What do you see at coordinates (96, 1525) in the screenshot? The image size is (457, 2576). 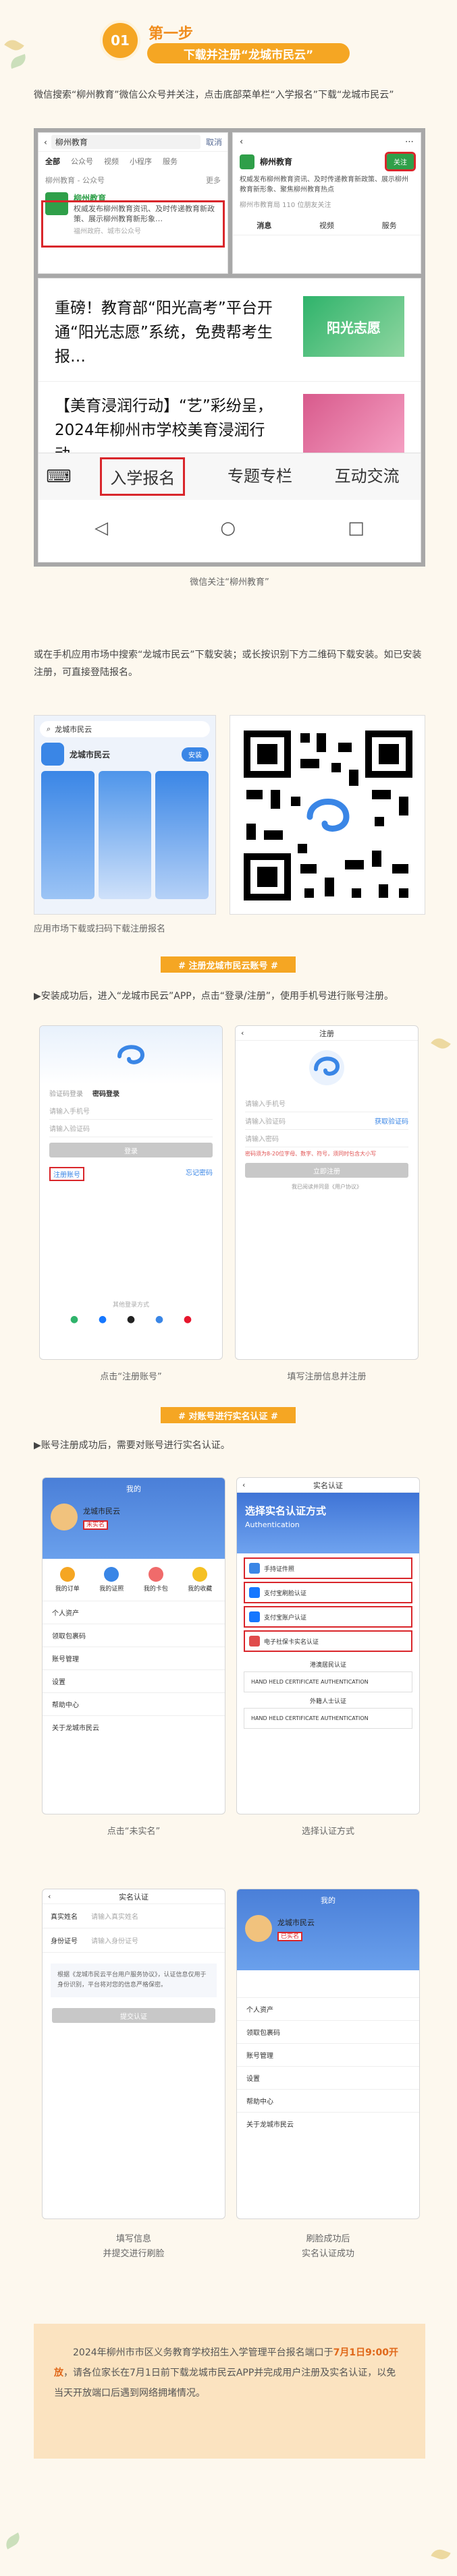 I see `unverified-badge: 未实名` at bounding box center [96, 1525].